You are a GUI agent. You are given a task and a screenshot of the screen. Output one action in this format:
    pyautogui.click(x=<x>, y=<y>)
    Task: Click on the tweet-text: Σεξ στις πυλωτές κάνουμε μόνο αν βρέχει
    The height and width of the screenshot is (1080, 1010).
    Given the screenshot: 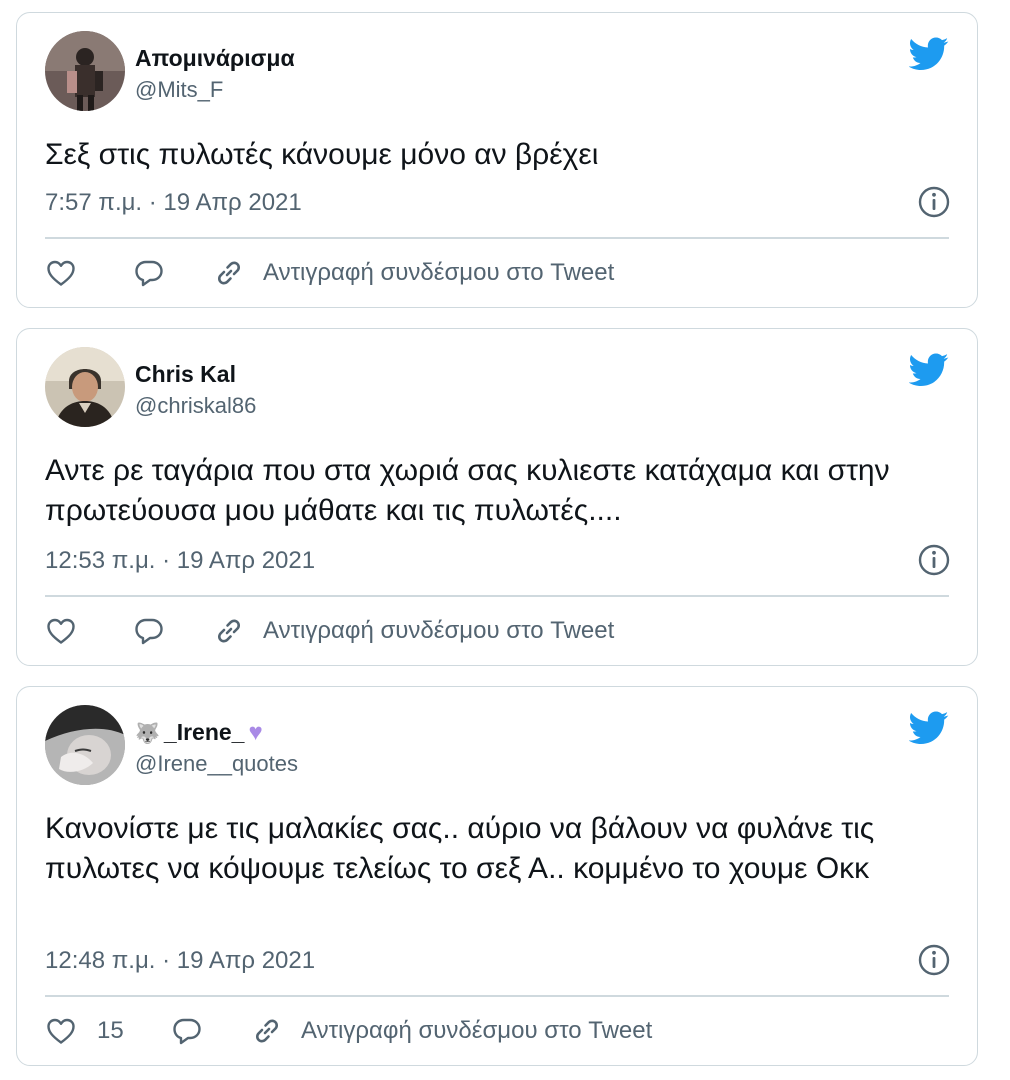 What is the action you would take?
    pyautogui.click(x=322, y=154)
    